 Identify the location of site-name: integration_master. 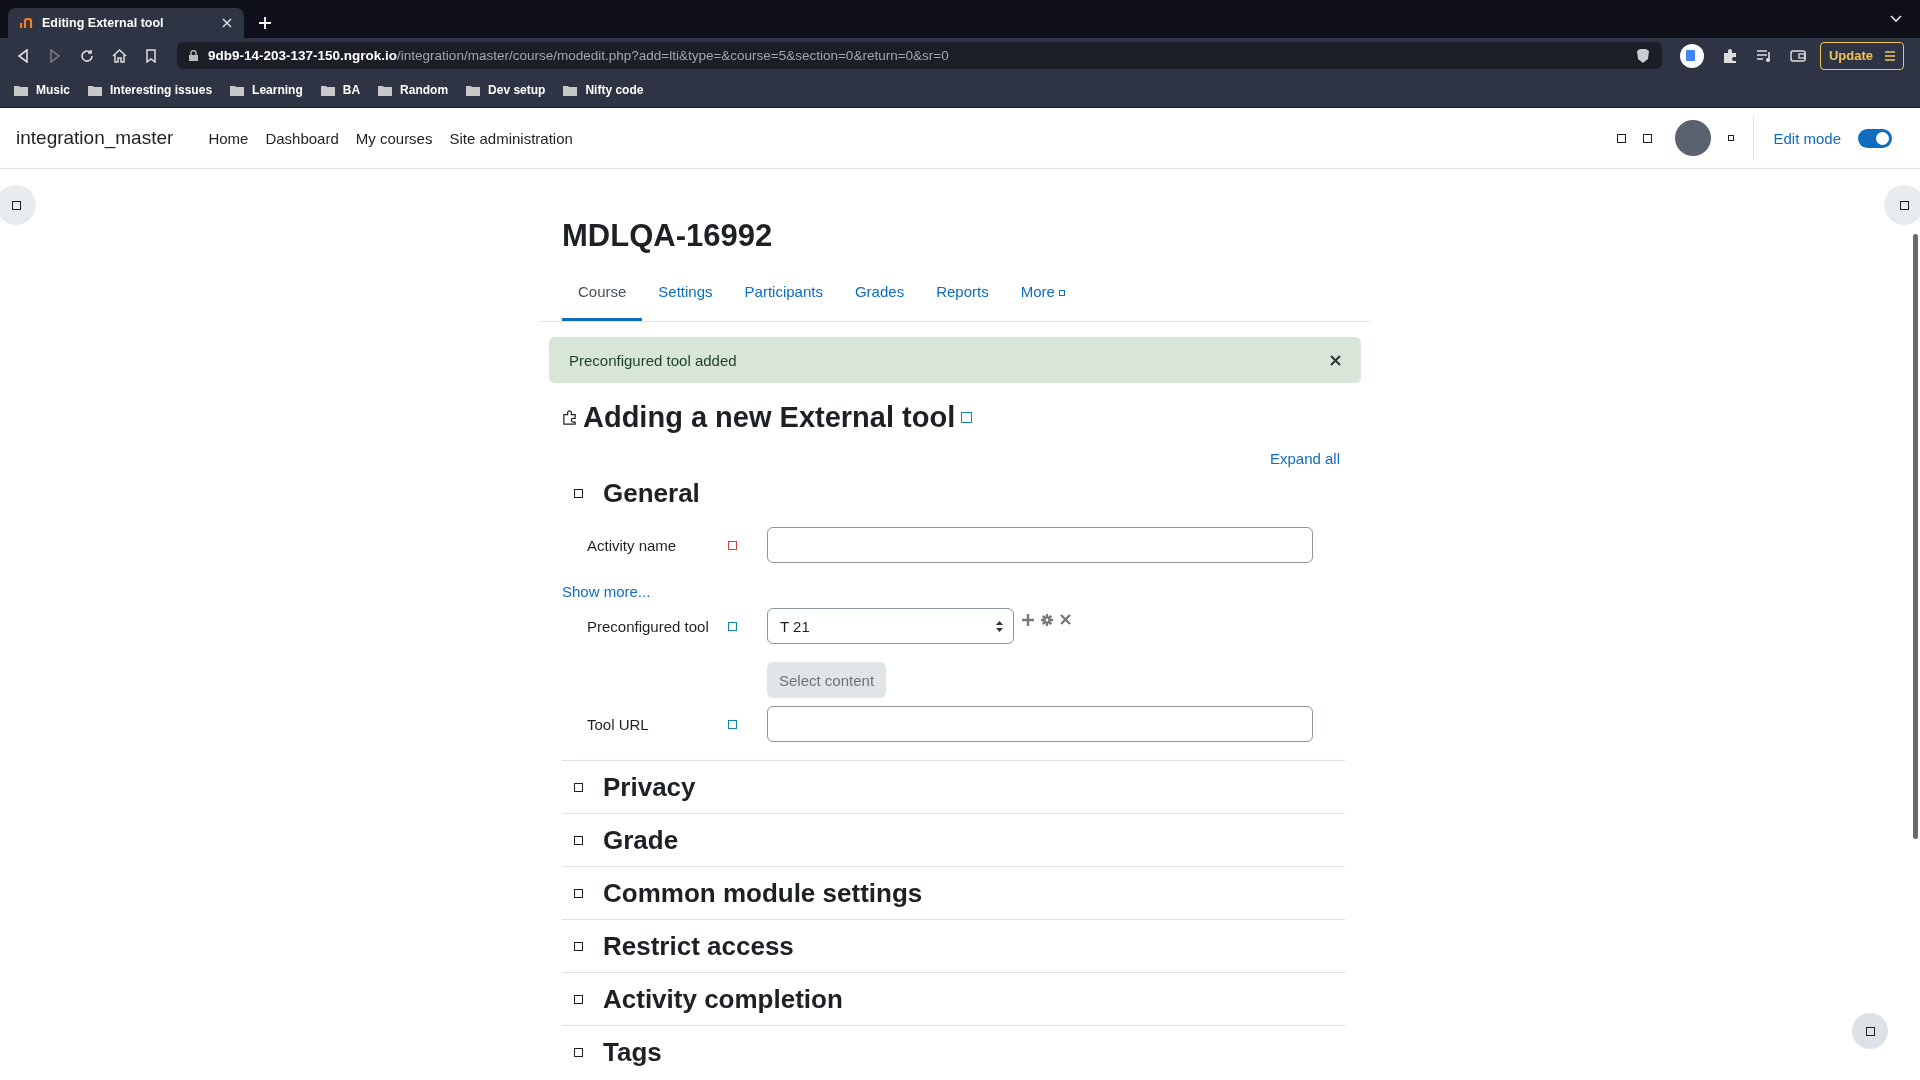
(95, 138).